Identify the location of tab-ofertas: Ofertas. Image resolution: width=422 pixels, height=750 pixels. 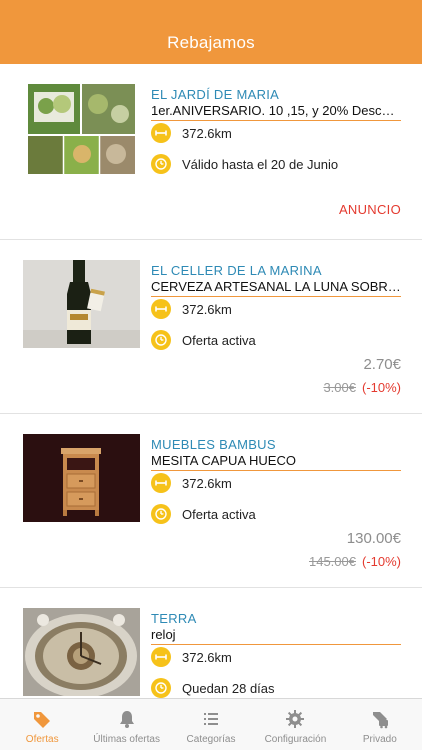
(42, 724).